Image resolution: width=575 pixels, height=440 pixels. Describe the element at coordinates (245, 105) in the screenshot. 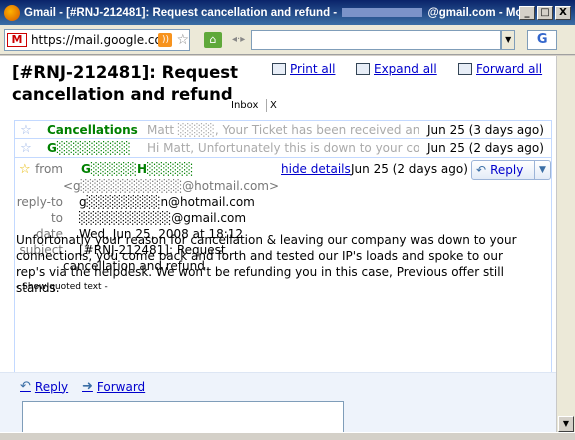

I see `inbox-label: Inbox` at that location.